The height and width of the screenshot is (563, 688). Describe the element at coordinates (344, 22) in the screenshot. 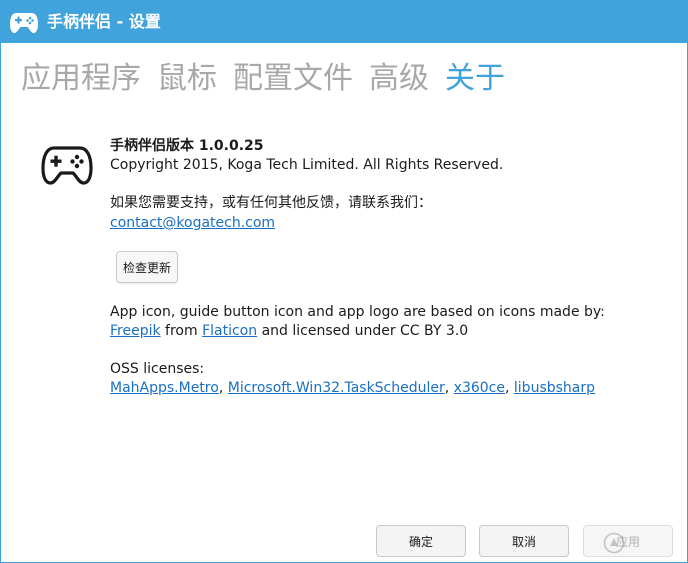

I see `title-bar: 手柄伴侣 - 设置` at that location.